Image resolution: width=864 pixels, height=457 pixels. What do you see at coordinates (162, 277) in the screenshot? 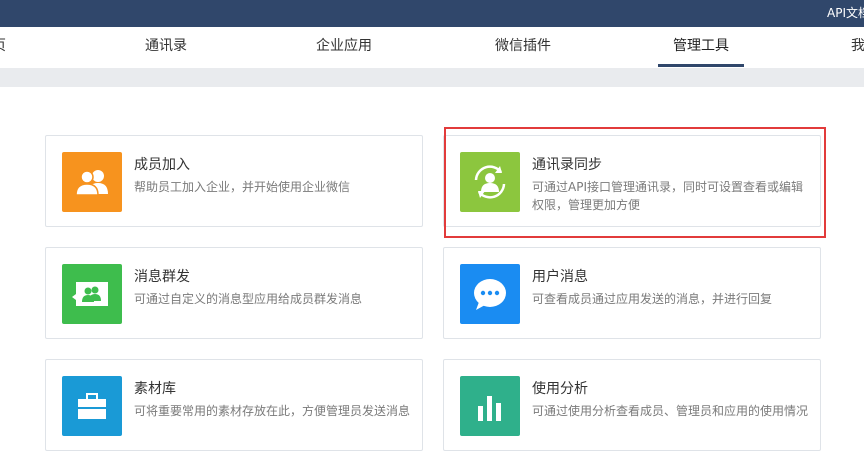
I see `card-title: 消息群发` at bounding box center [162, 277].